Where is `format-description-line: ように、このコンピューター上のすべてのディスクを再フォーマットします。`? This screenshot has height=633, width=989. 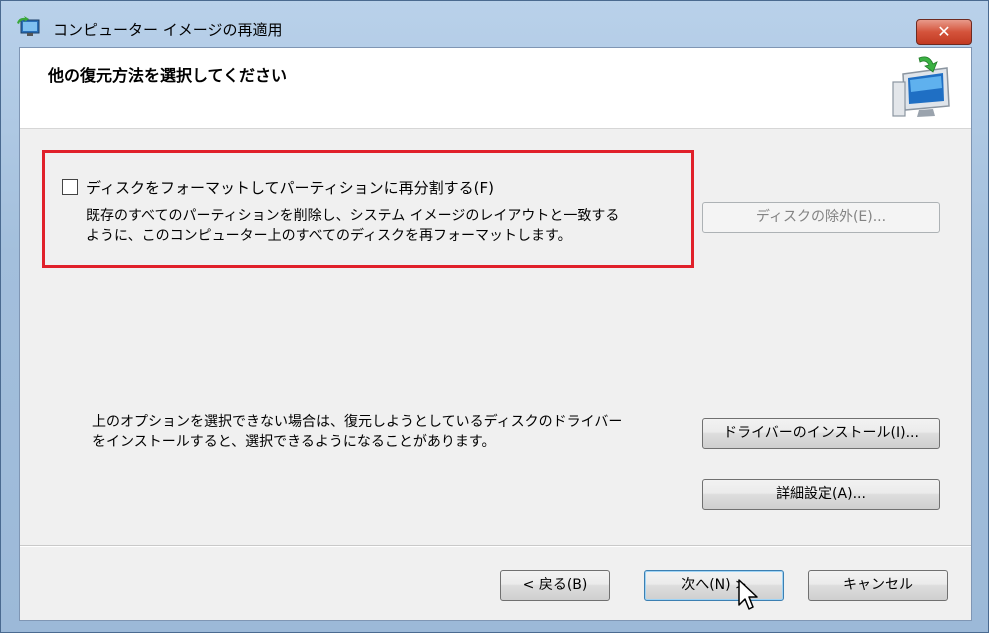
format-description-line: ように、このコンピューター上のすべてのディスクを再フォーマットします。 is located at coordinates (329, 236).